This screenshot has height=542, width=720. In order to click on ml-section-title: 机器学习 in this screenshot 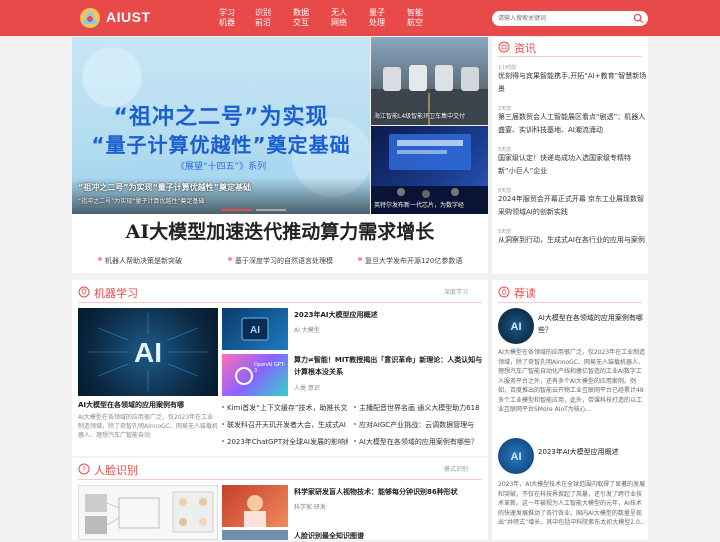, I will do `click(116, 293)`.